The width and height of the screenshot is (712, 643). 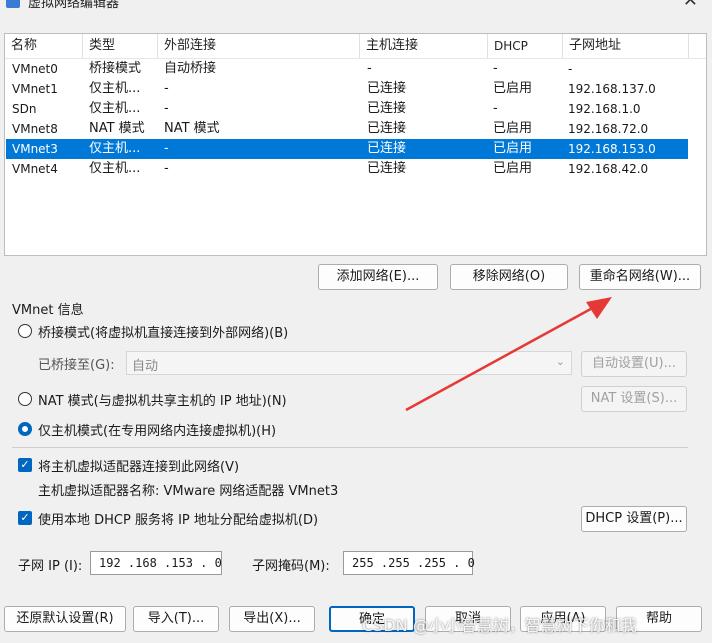 I want to click on annotation-arrow-icon, so click(x=508, y=354).